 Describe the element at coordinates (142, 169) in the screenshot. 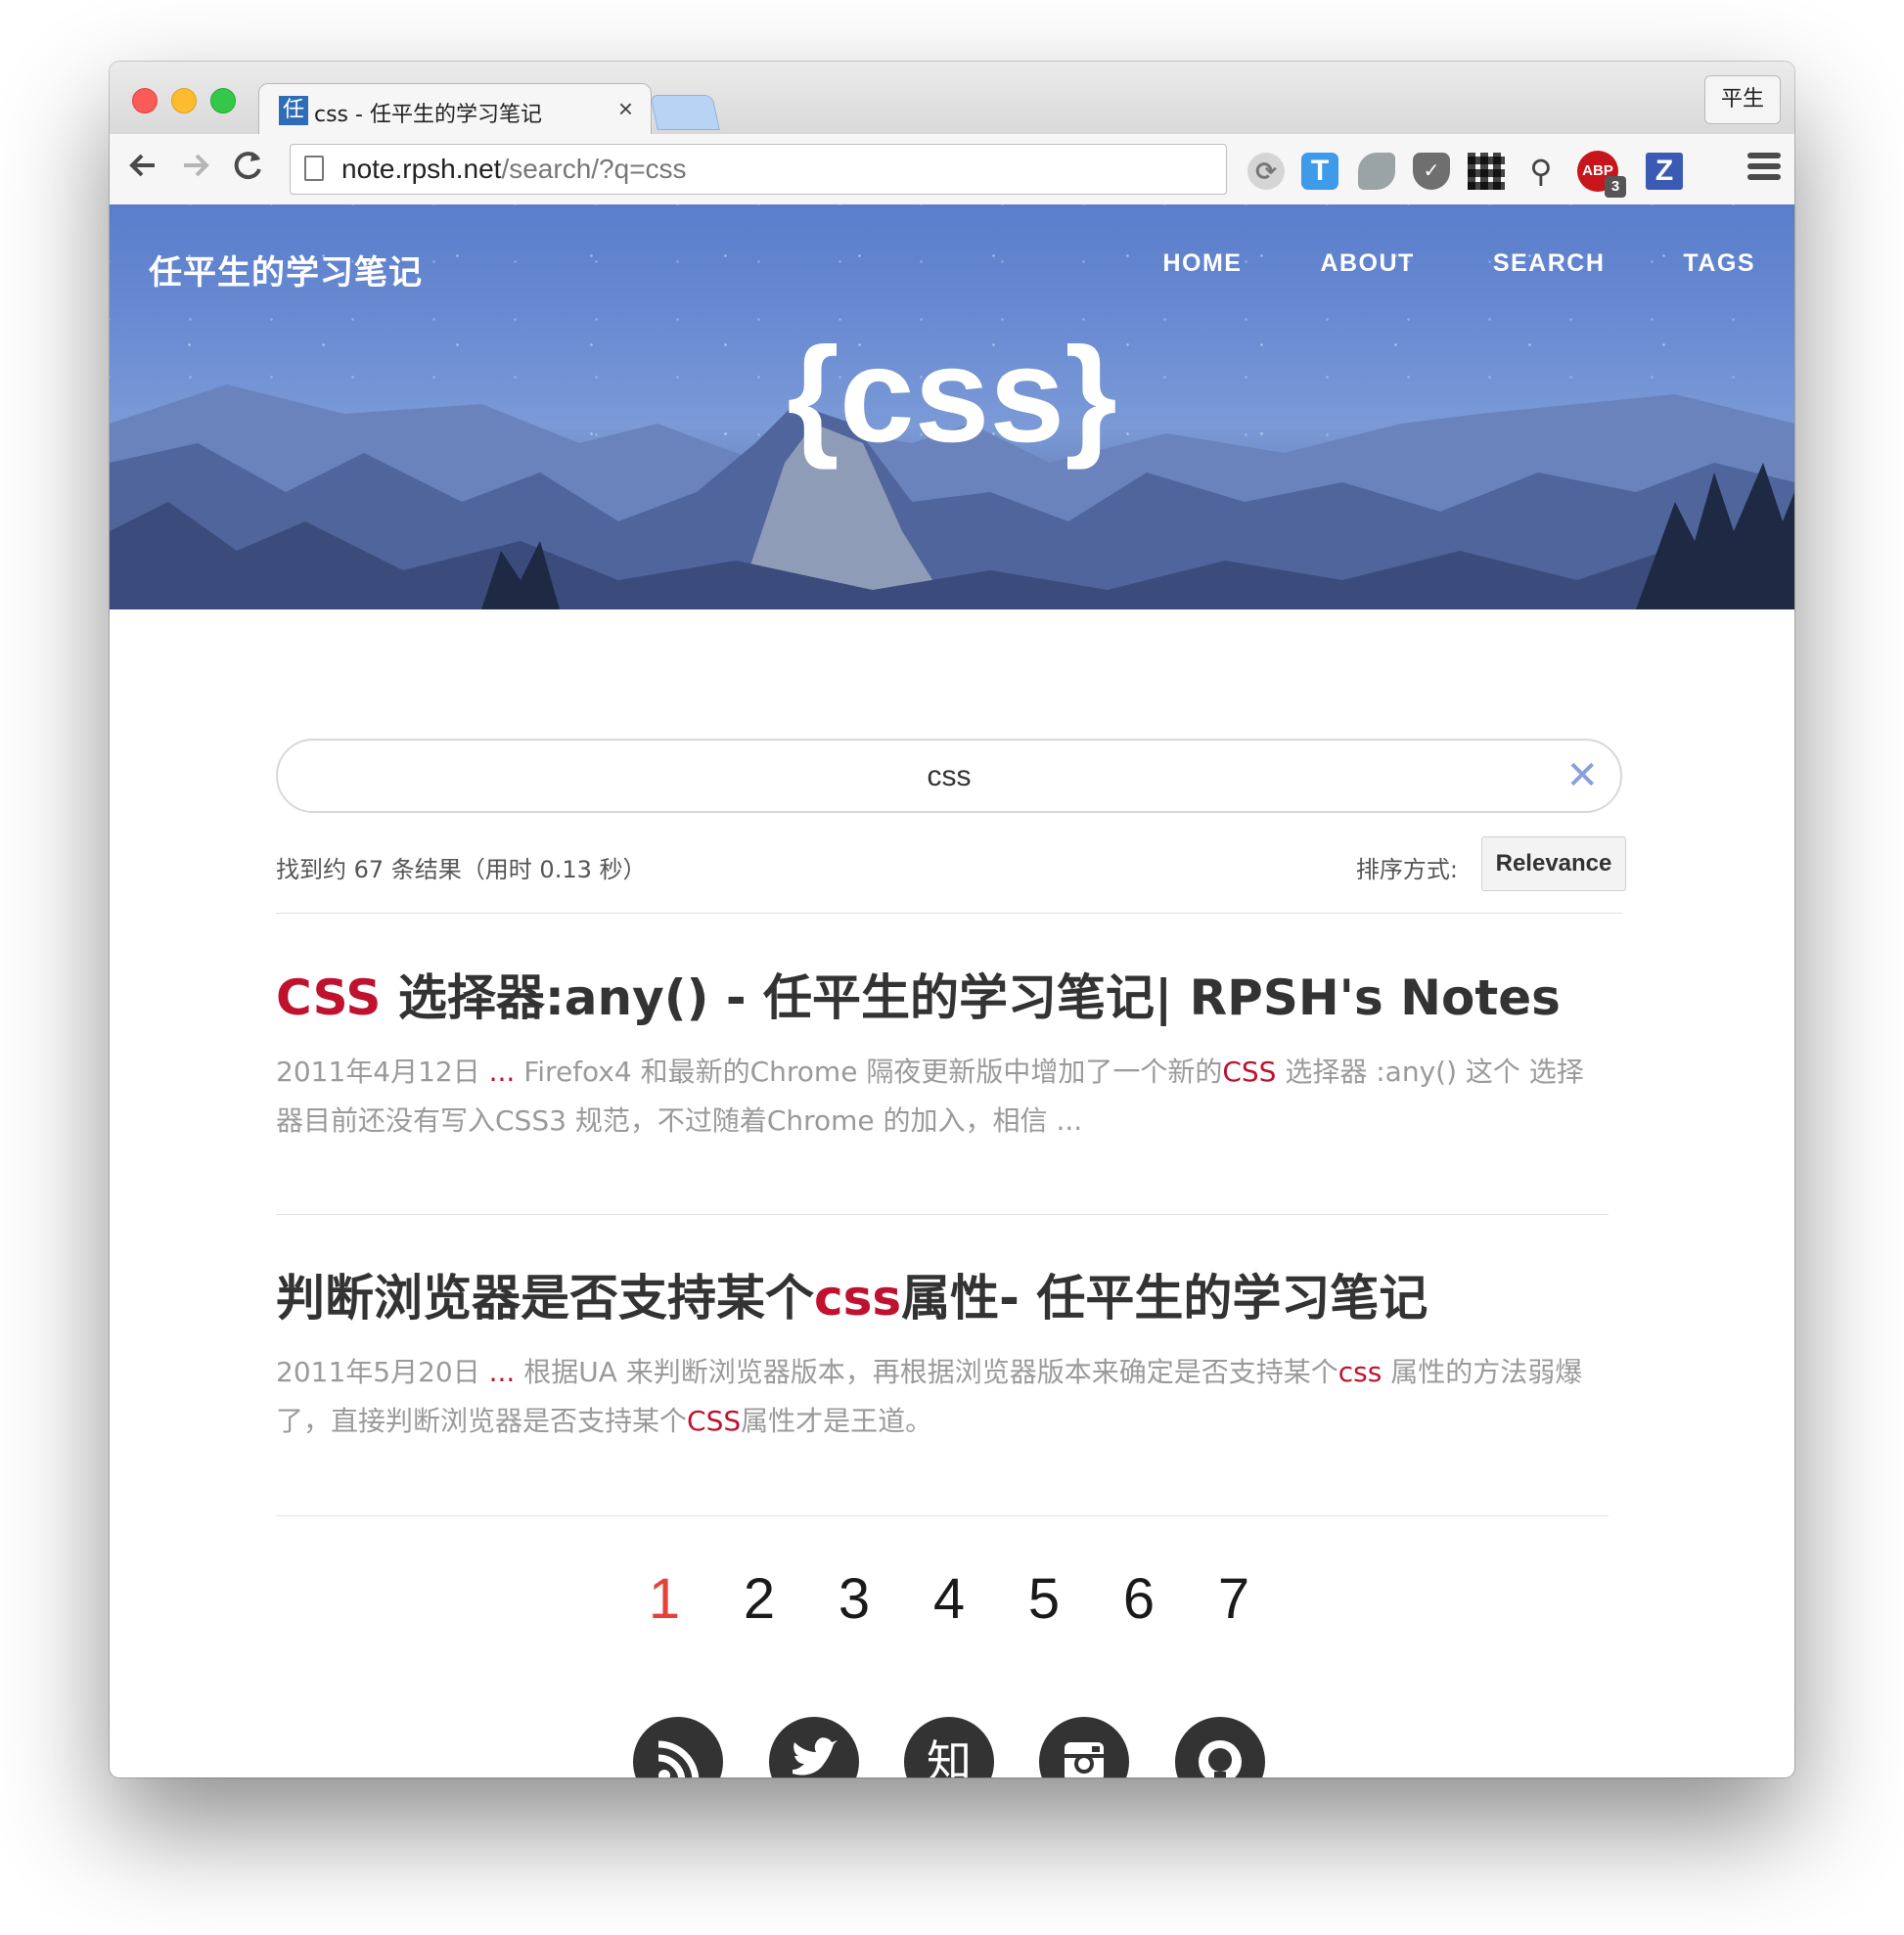

I see `back-arrow-icon` at that location.